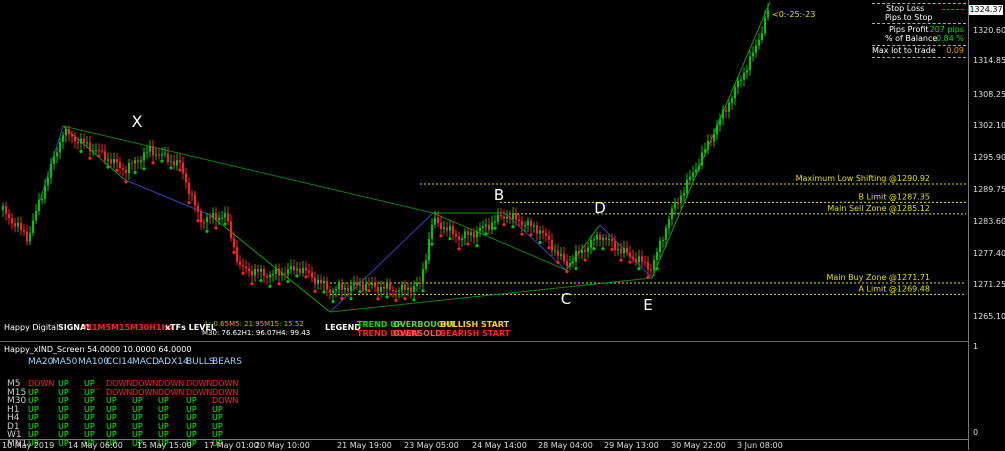 This screenshot has width=1005, height=451. What do you see at coordinates (270, 263) in the screenshot?
I see `harmonic-pattern-leg` at bounding box center [270, 263].